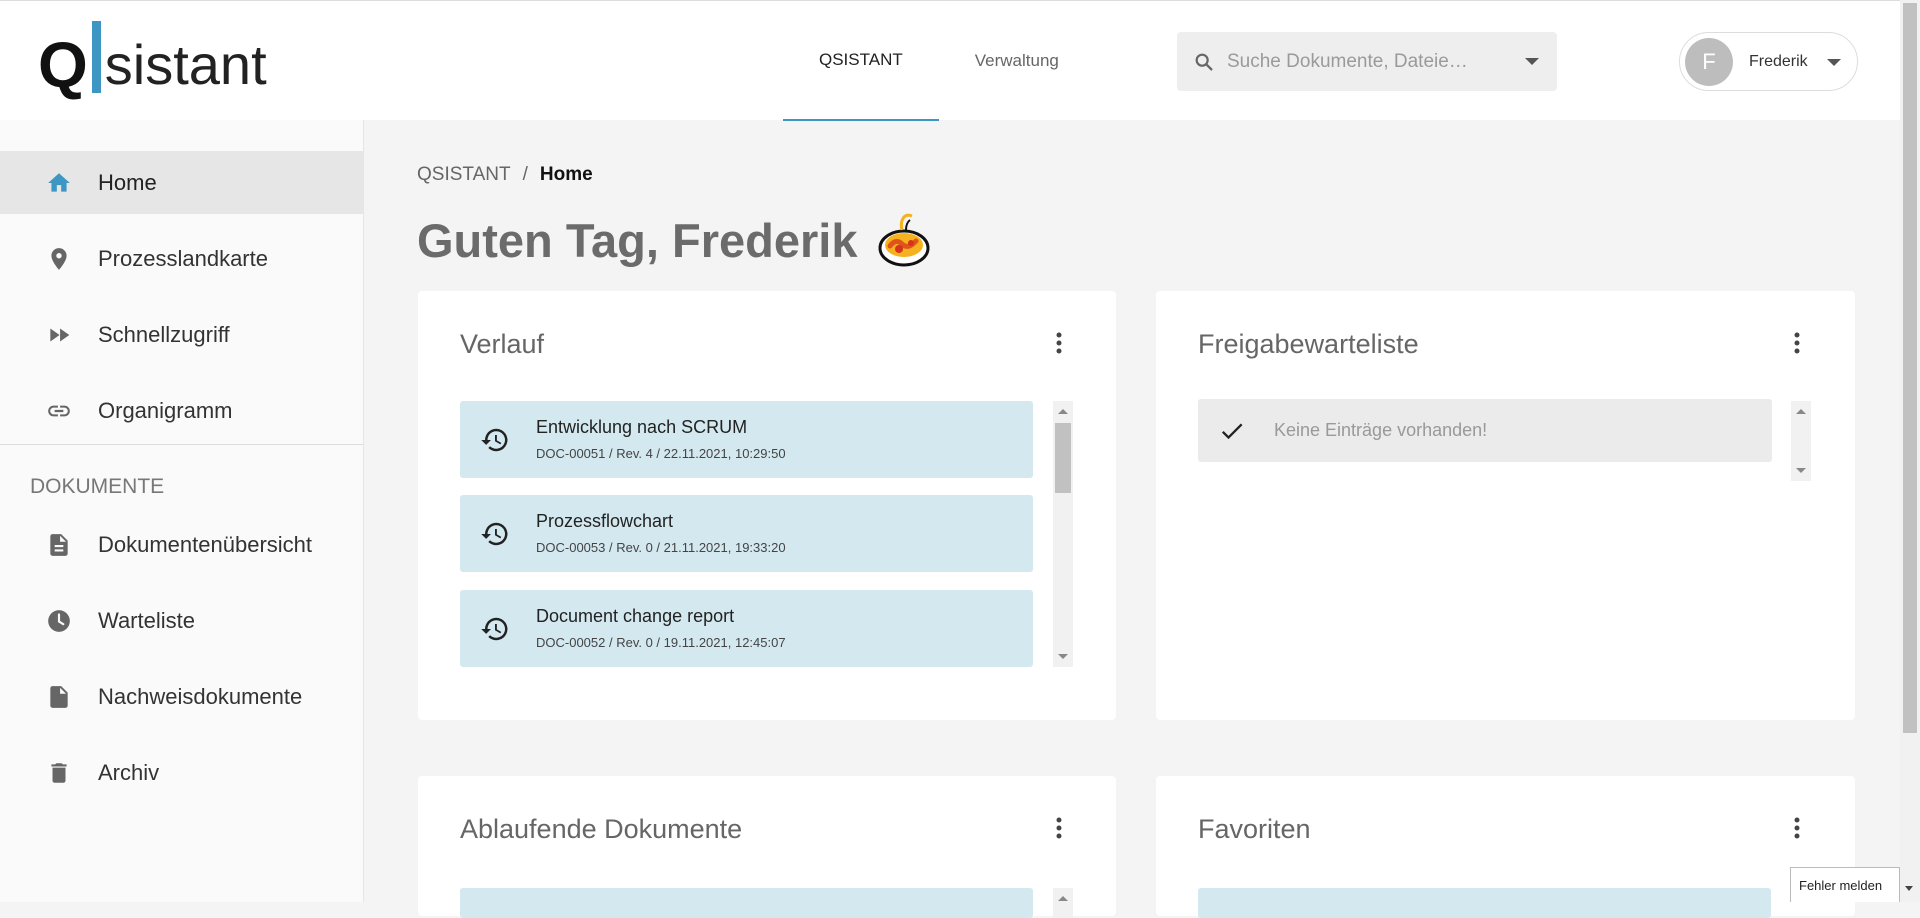  Describe the element at coordinates (97, 486) in the screenshot. I see `sidebar-section-title: DOKUMENTE` at that location.